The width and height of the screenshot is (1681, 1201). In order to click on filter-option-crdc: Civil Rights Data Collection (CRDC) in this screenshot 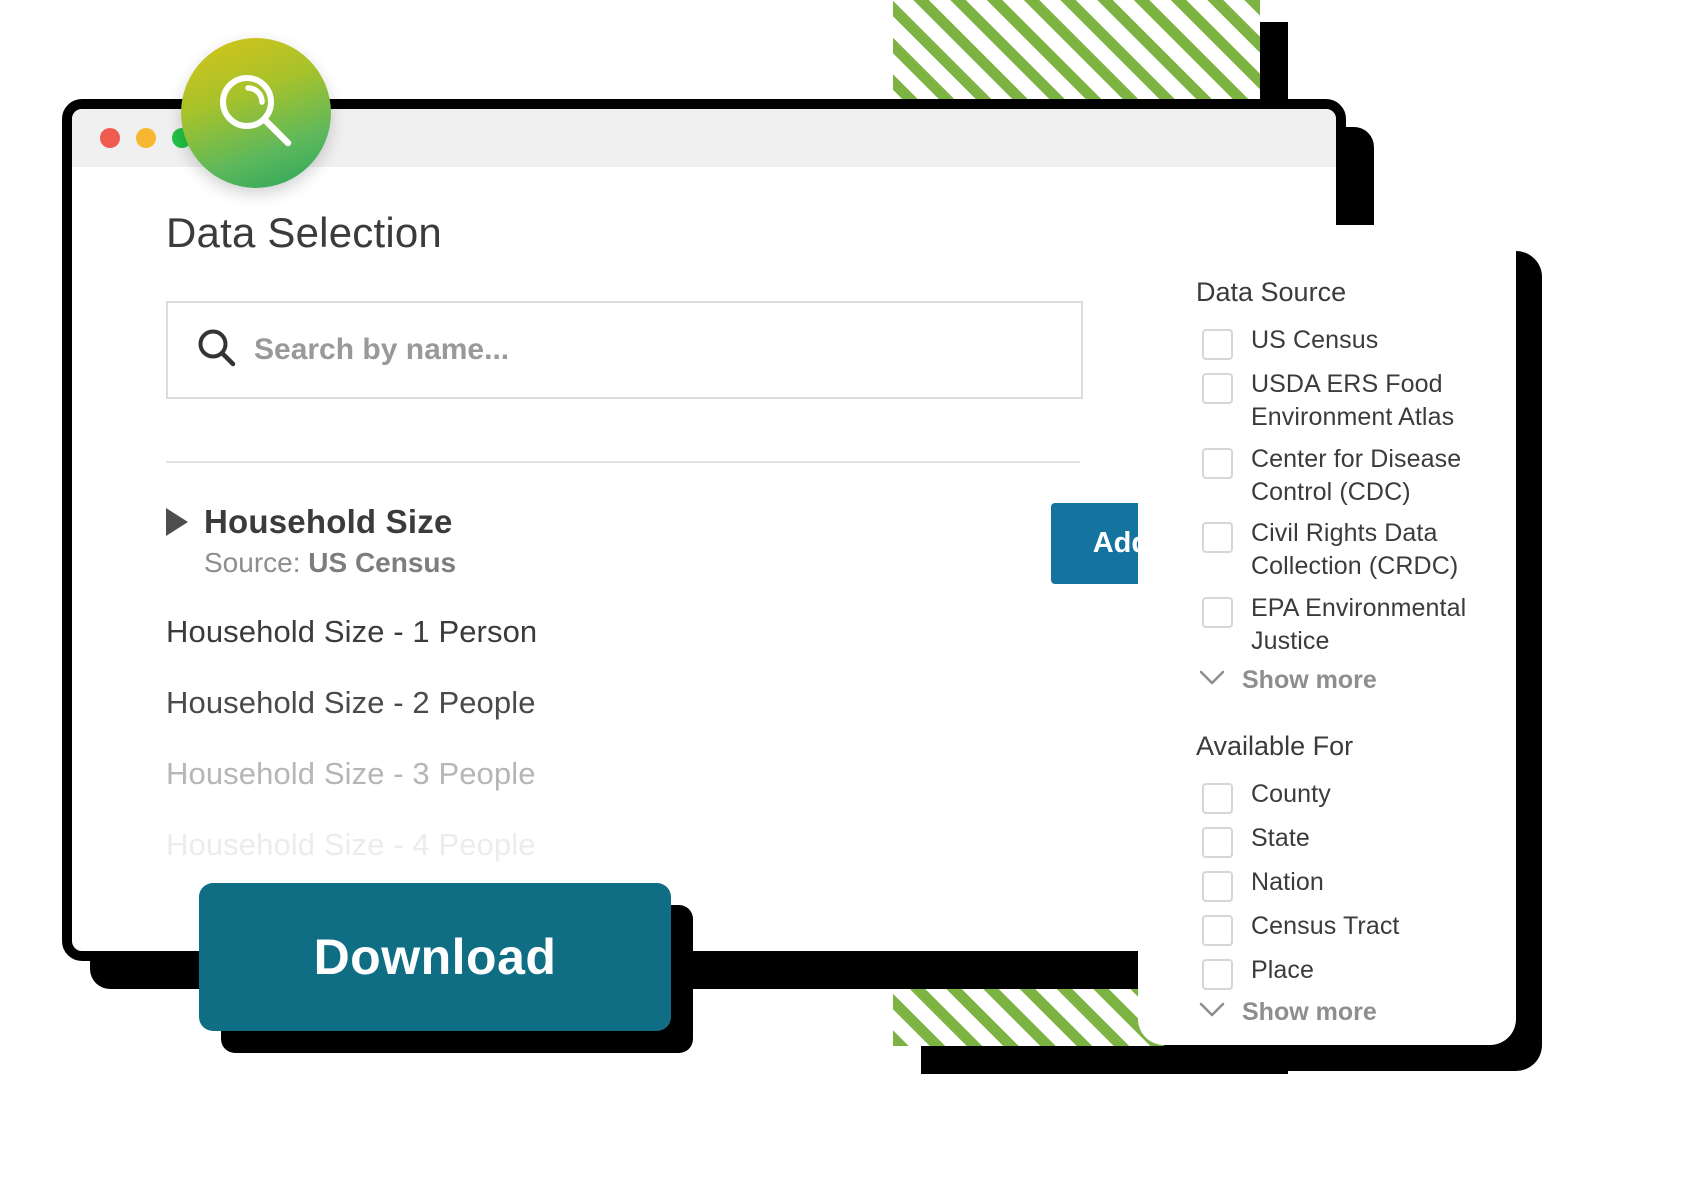, I will do `click(1344, 550)`.